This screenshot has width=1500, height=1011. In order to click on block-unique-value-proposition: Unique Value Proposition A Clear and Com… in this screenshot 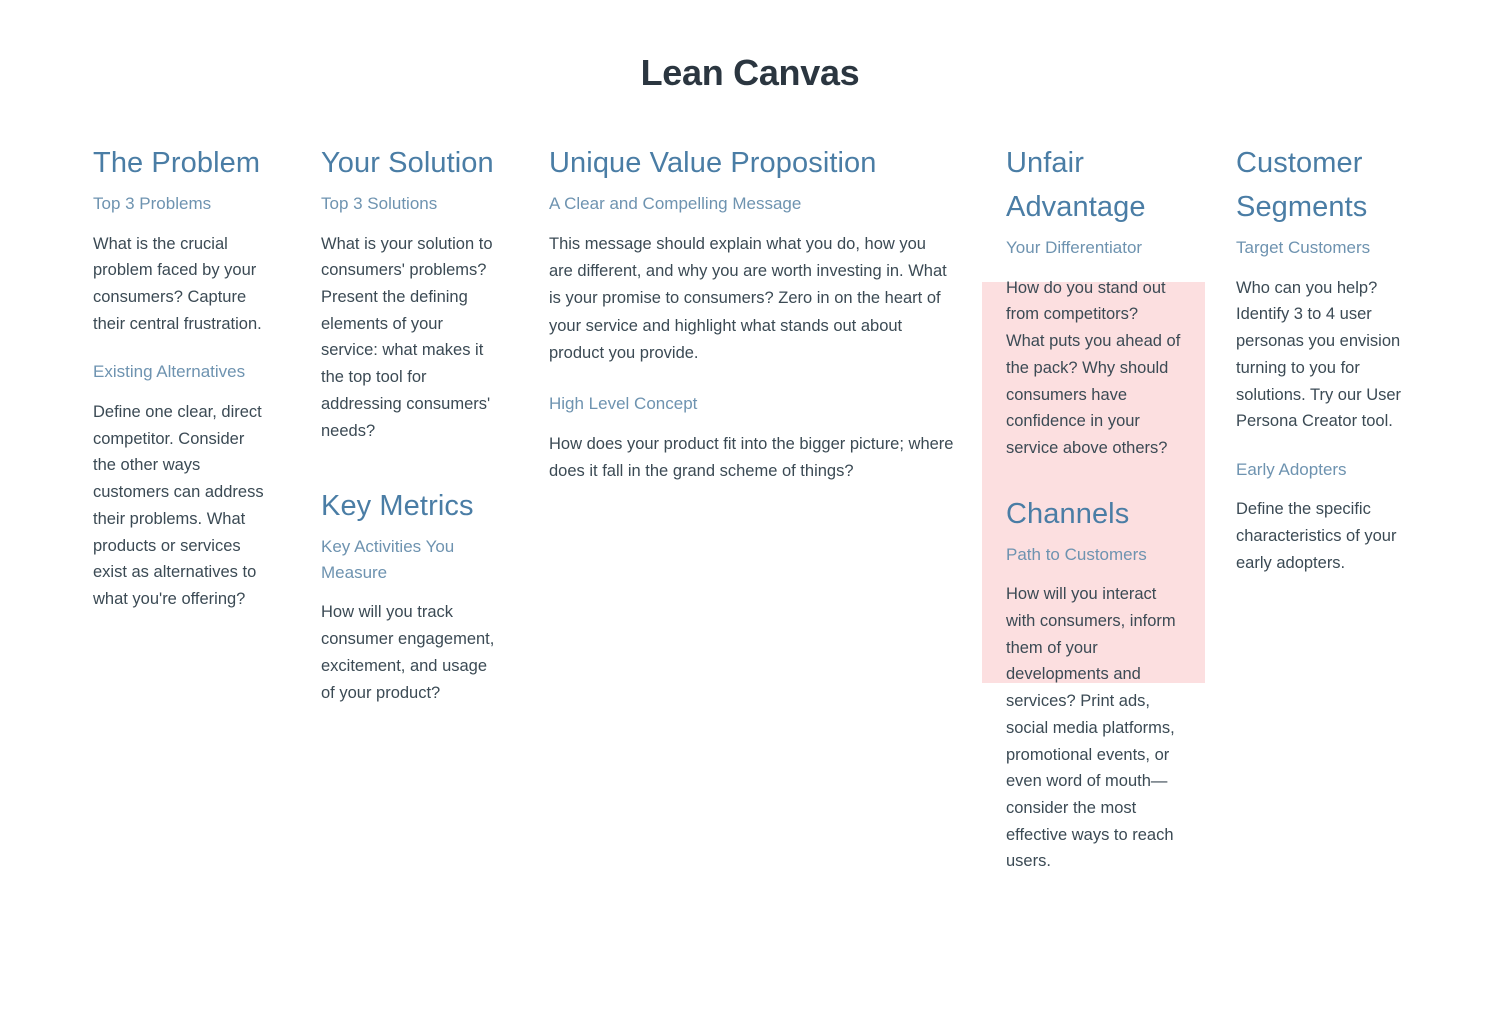, I will do `click(751, 313)`.